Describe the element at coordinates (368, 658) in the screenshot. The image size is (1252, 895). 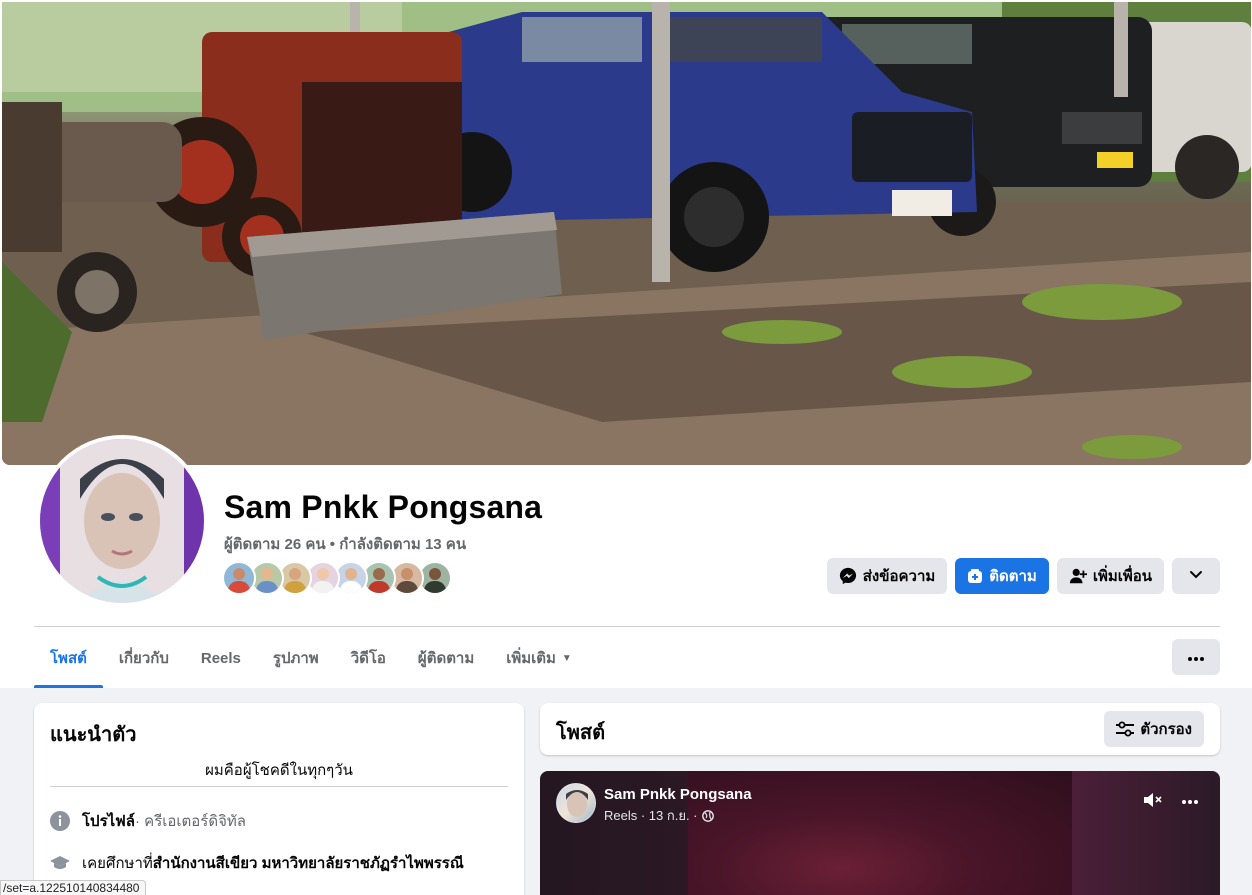
I see `tab-videos: วิดีโอ` at that location.